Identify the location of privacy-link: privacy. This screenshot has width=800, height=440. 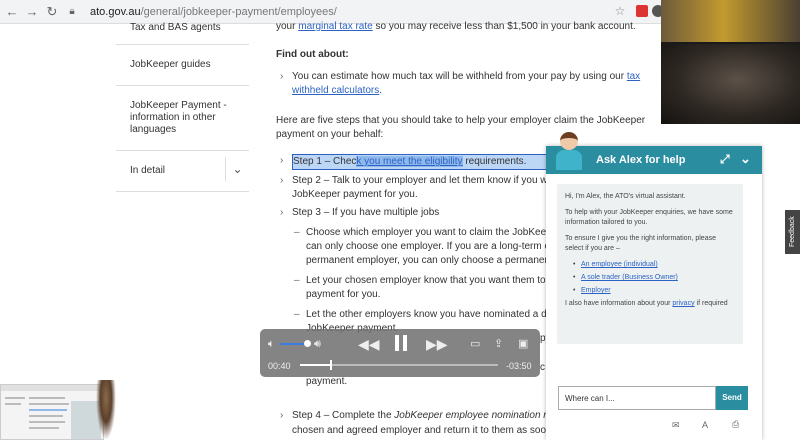
(683, 303).